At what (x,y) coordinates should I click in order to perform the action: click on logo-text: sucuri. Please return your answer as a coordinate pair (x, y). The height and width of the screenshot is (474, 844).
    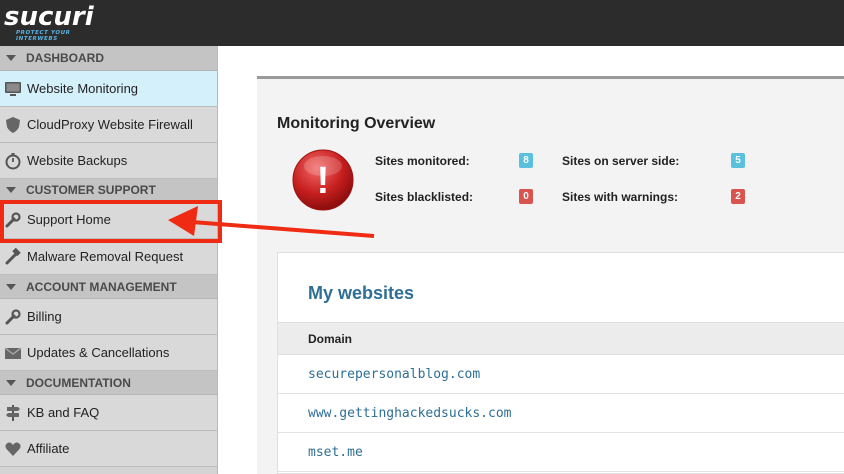
    Looking at the image, I should click on (49, 17).